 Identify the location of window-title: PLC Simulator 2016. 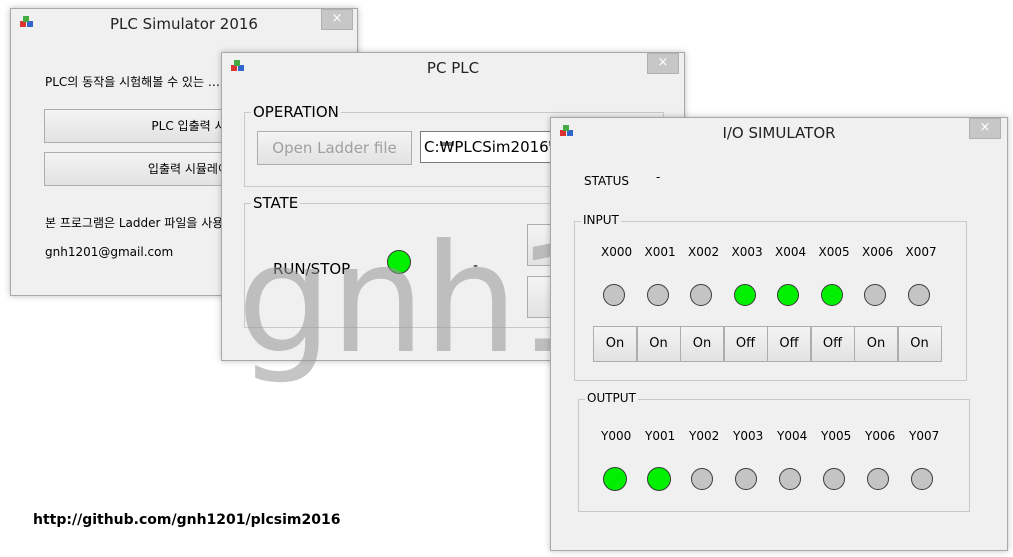
(184, 24).